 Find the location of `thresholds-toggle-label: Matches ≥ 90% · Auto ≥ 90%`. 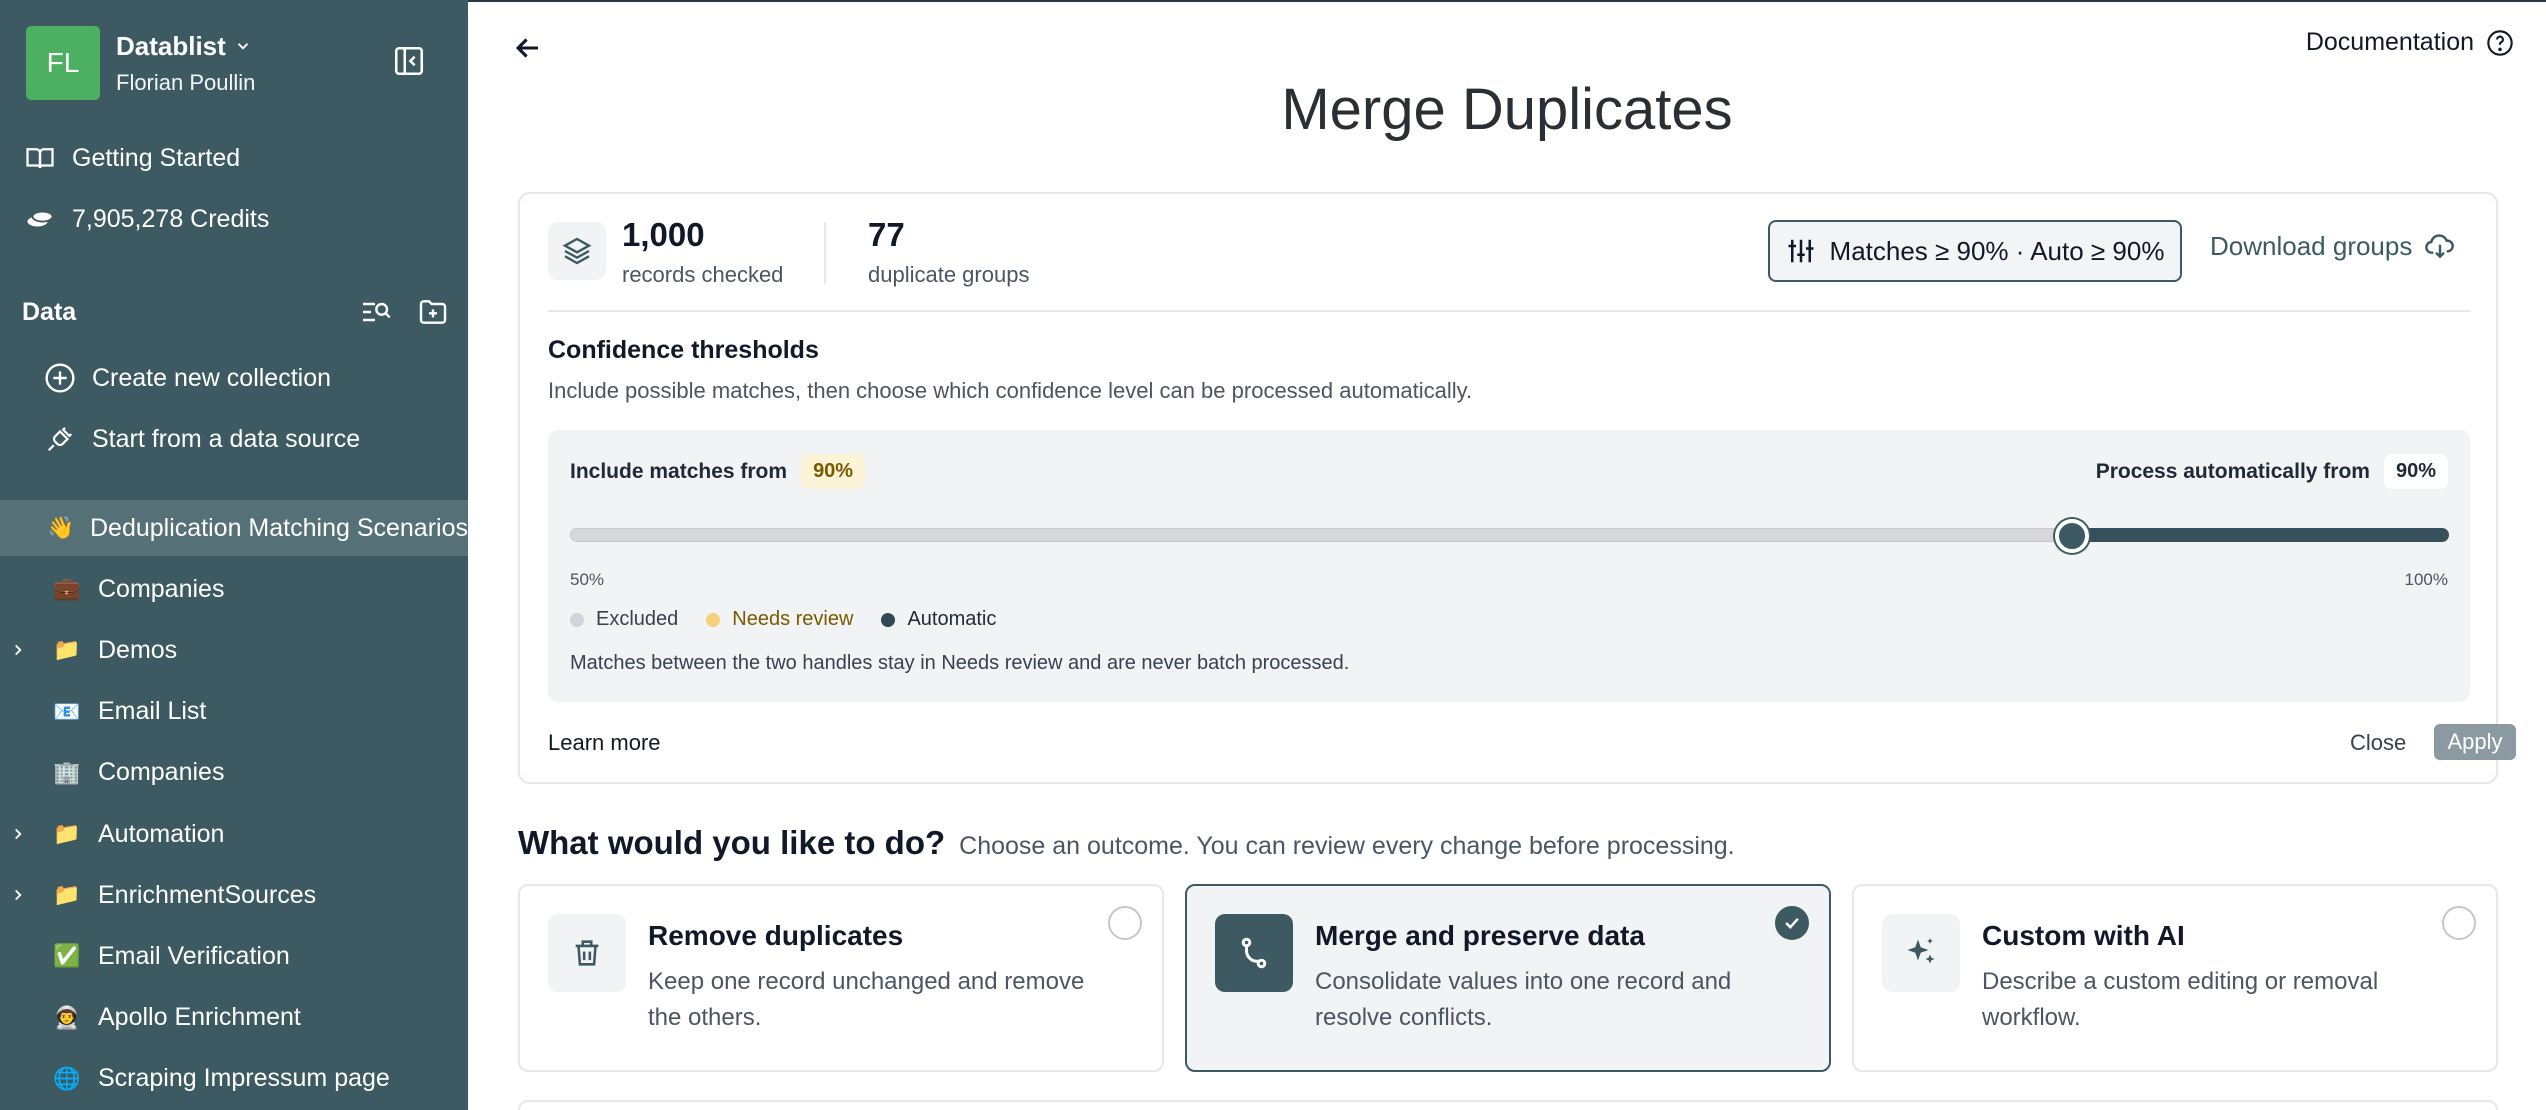

thresholds-toggle-label: Matches ≥ 90% · Auto ≥ 90% is located at coordinates (1997, 250).